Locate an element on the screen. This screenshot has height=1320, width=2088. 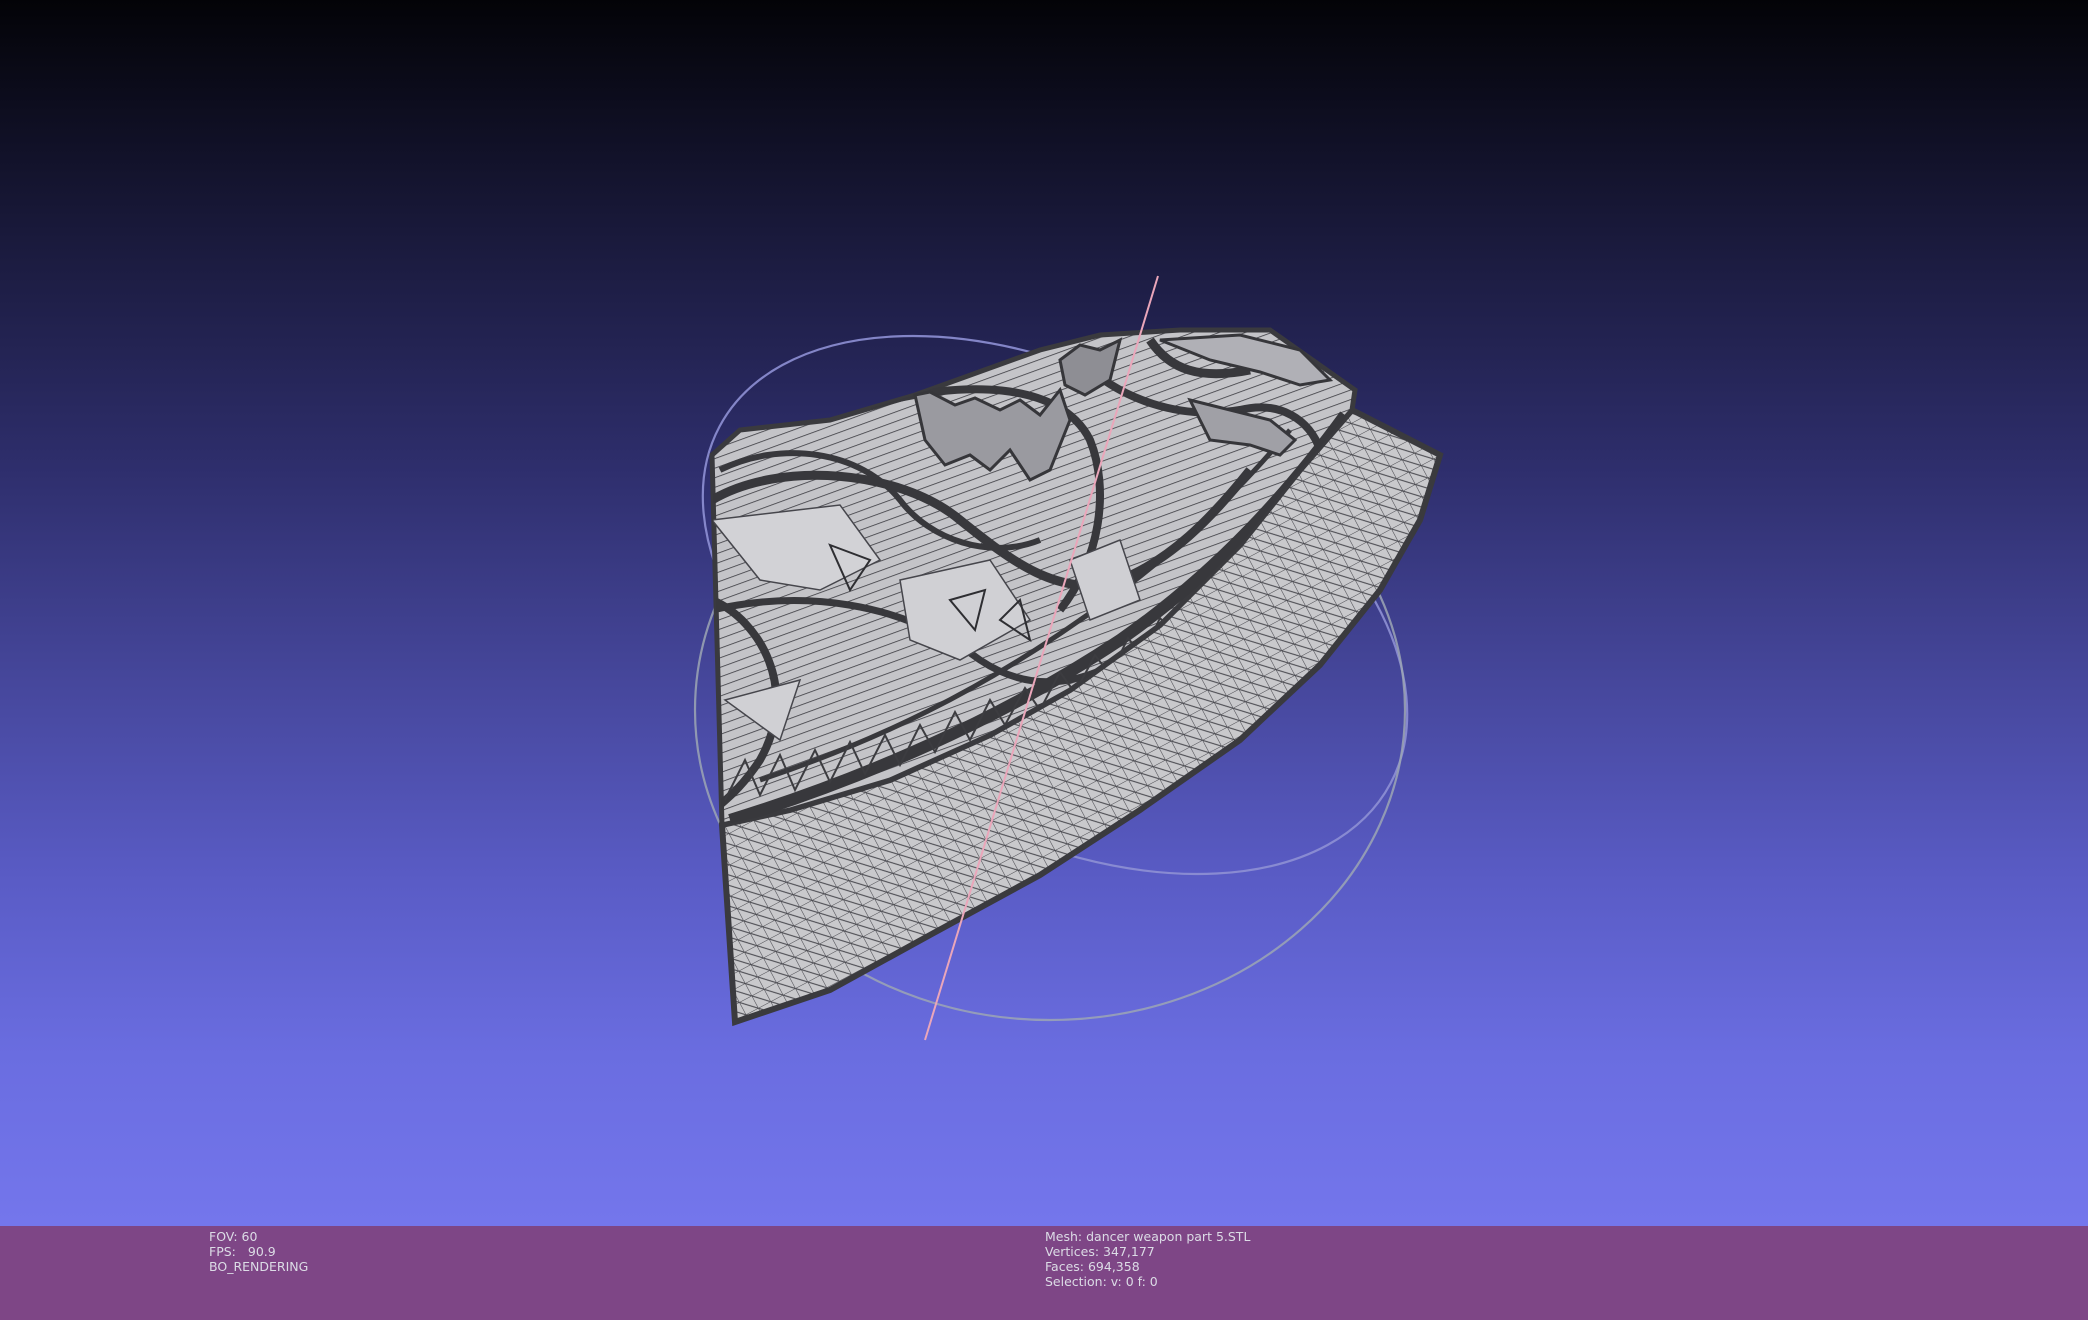
render-info: FOV: 60 FPS: 90.9 BO_RENDERING is located at coordinates (258, 1251).